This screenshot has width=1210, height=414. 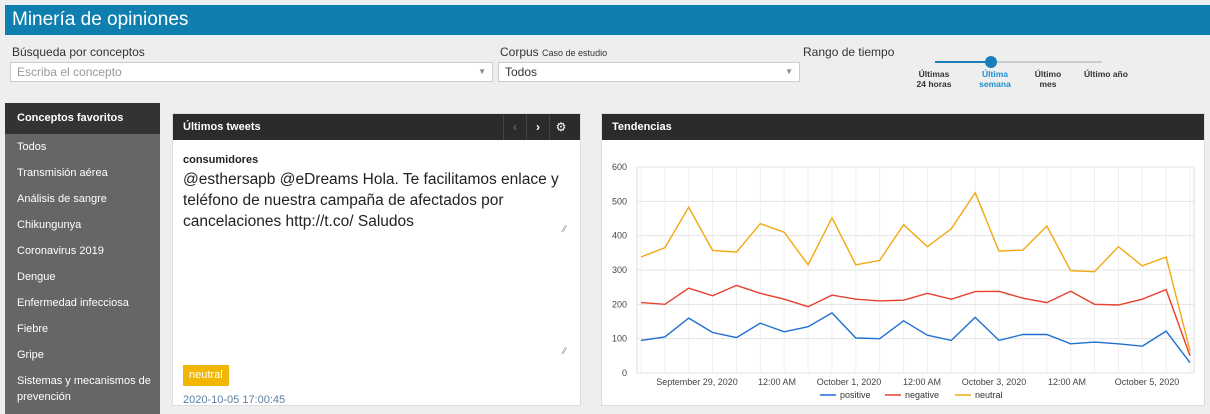 What do you see at coordinates (849, 382) in the screenshot?
I see `x-tick-label: October 1, 2020` at bounding box center [849, 382].